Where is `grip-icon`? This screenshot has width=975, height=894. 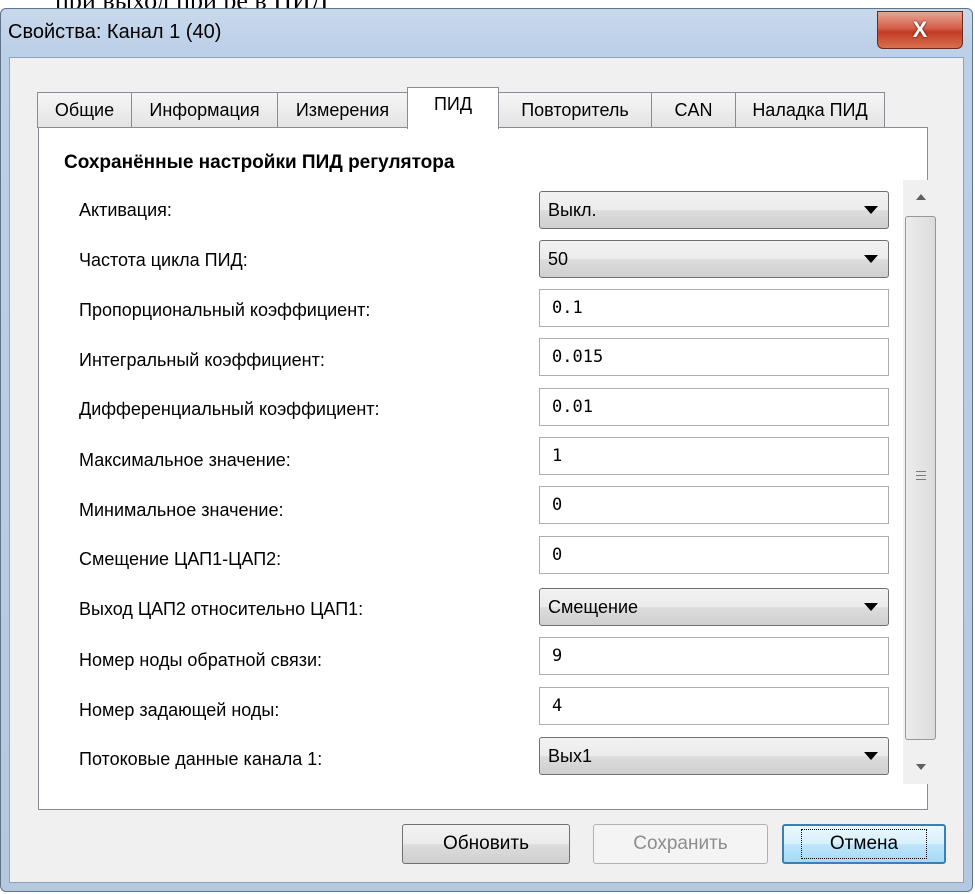 grip-icon is located at coordinates (921, 477).